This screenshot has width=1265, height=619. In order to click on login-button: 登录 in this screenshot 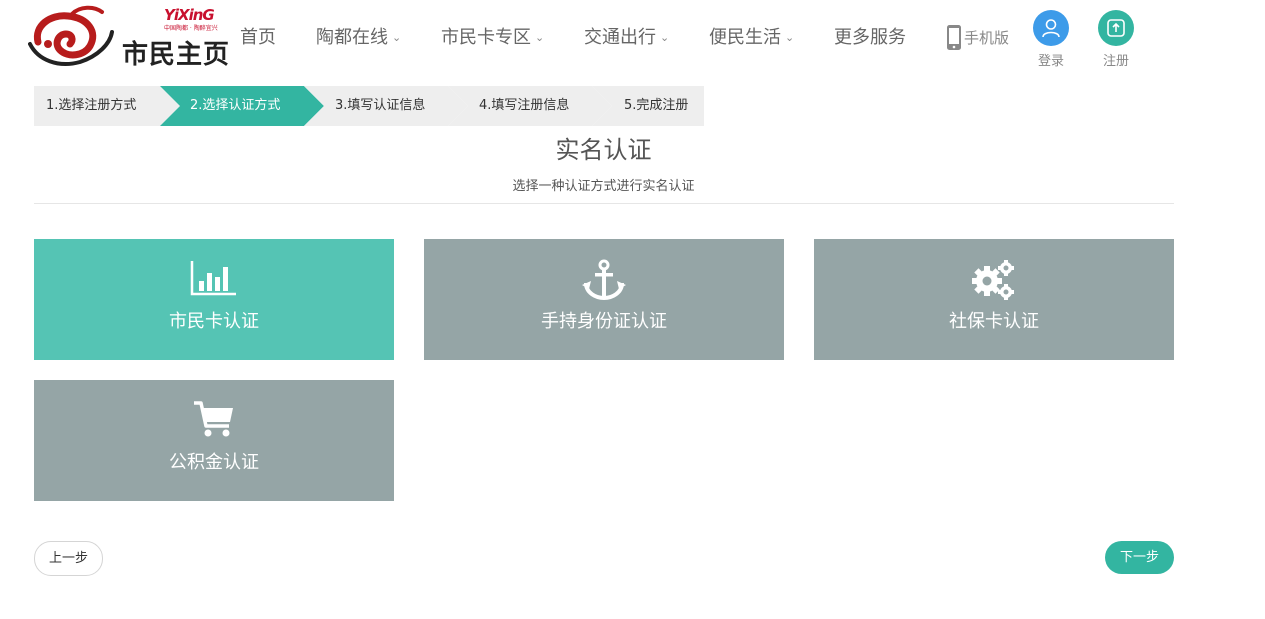, I will do `click(1051, 39)`.